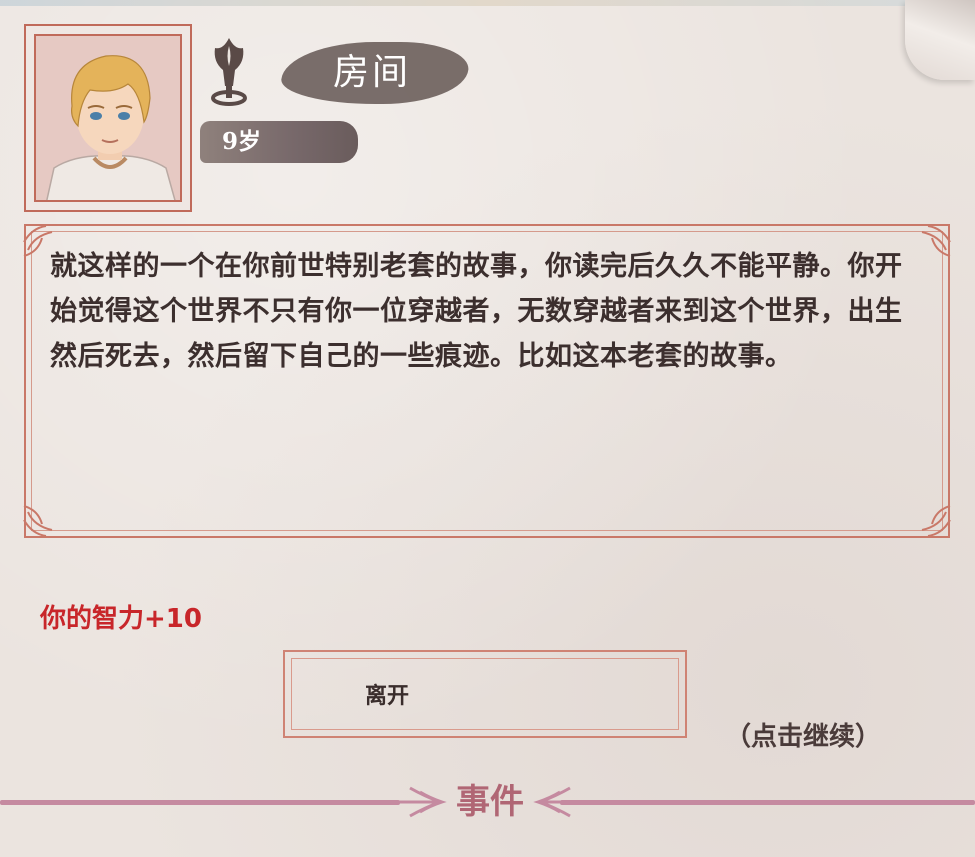 This screenshot has width=975, height=857. What do you see at coordinates (485, 694) in the screenshot?
I see `leave-choice-button: 离开` at bounding box center [485, 694].